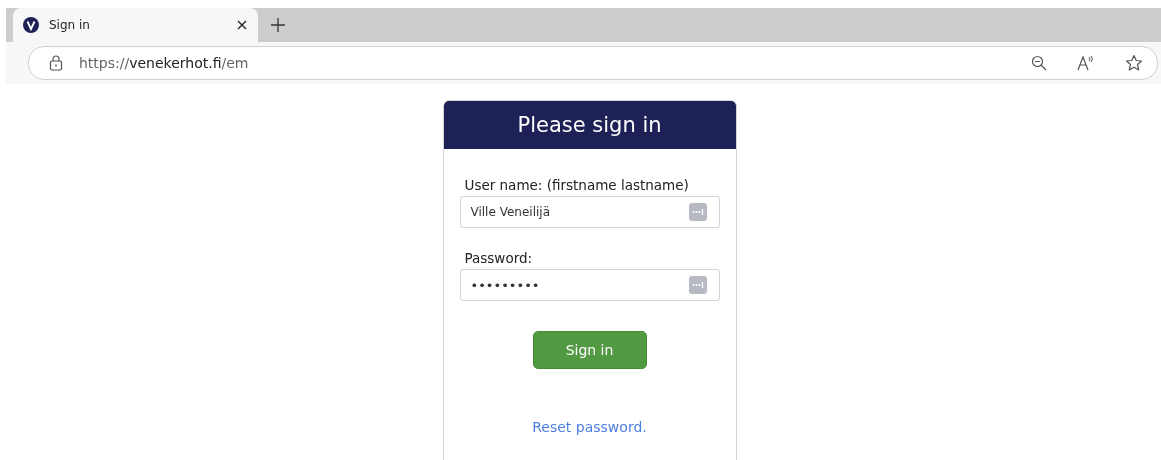  I want to click on url-text: https://venekerhot.fi/em, so click(164, 63).